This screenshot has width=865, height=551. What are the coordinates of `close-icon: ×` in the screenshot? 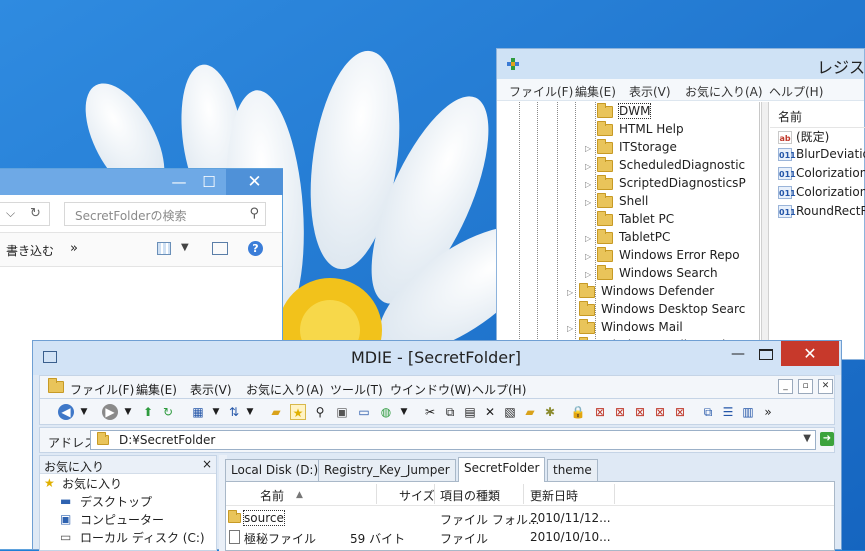 It's located at (207, 464).